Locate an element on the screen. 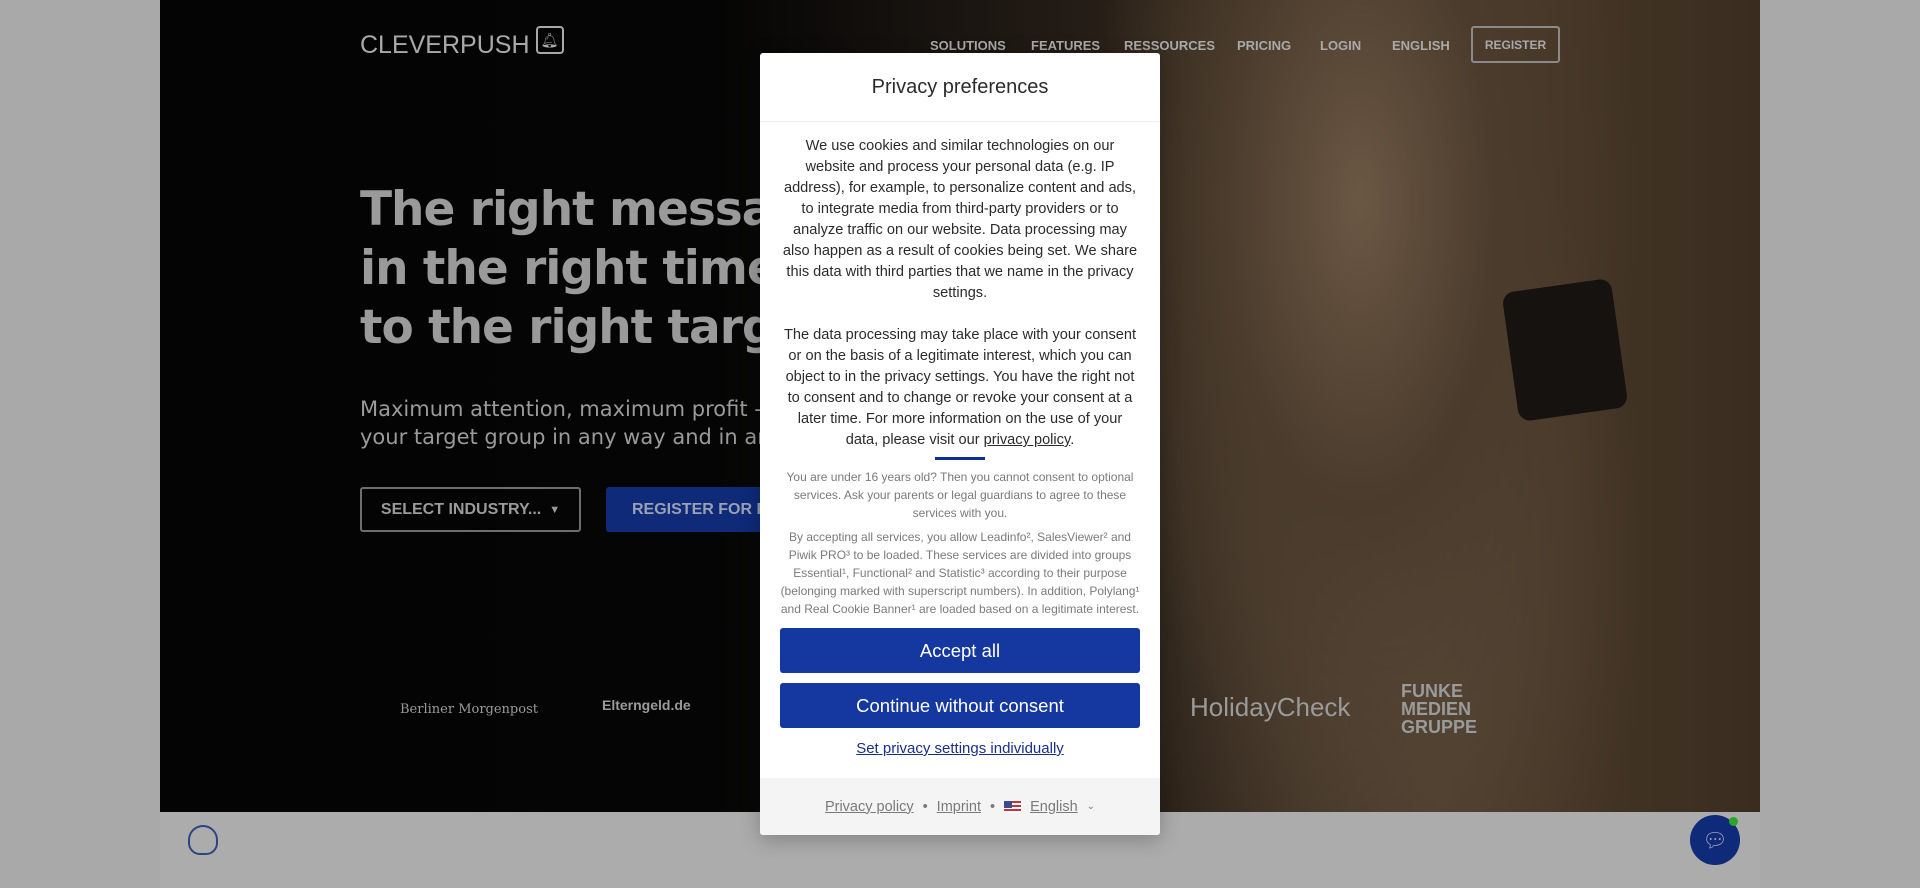 This screenshot has height=888, width=1920. continue-without-consent-button: Continue without consent is located at coordinates (960, 705).